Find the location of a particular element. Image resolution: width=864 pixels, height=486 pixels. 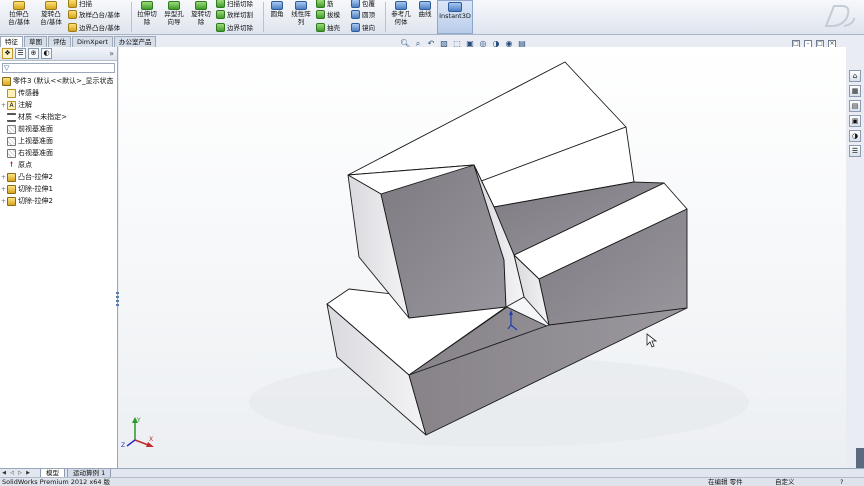

shell-button: 抽壳 is located at coordinates (328, 27).